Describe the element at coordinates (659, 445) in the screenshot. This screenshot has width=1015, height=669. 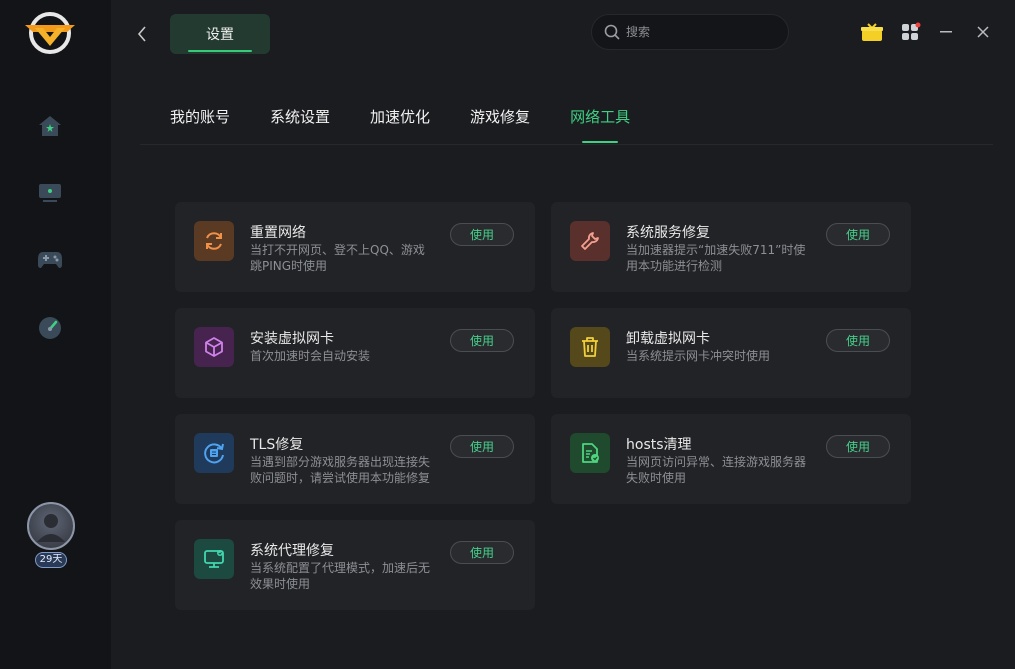
I see `tool-title: hosts清理` at that location.